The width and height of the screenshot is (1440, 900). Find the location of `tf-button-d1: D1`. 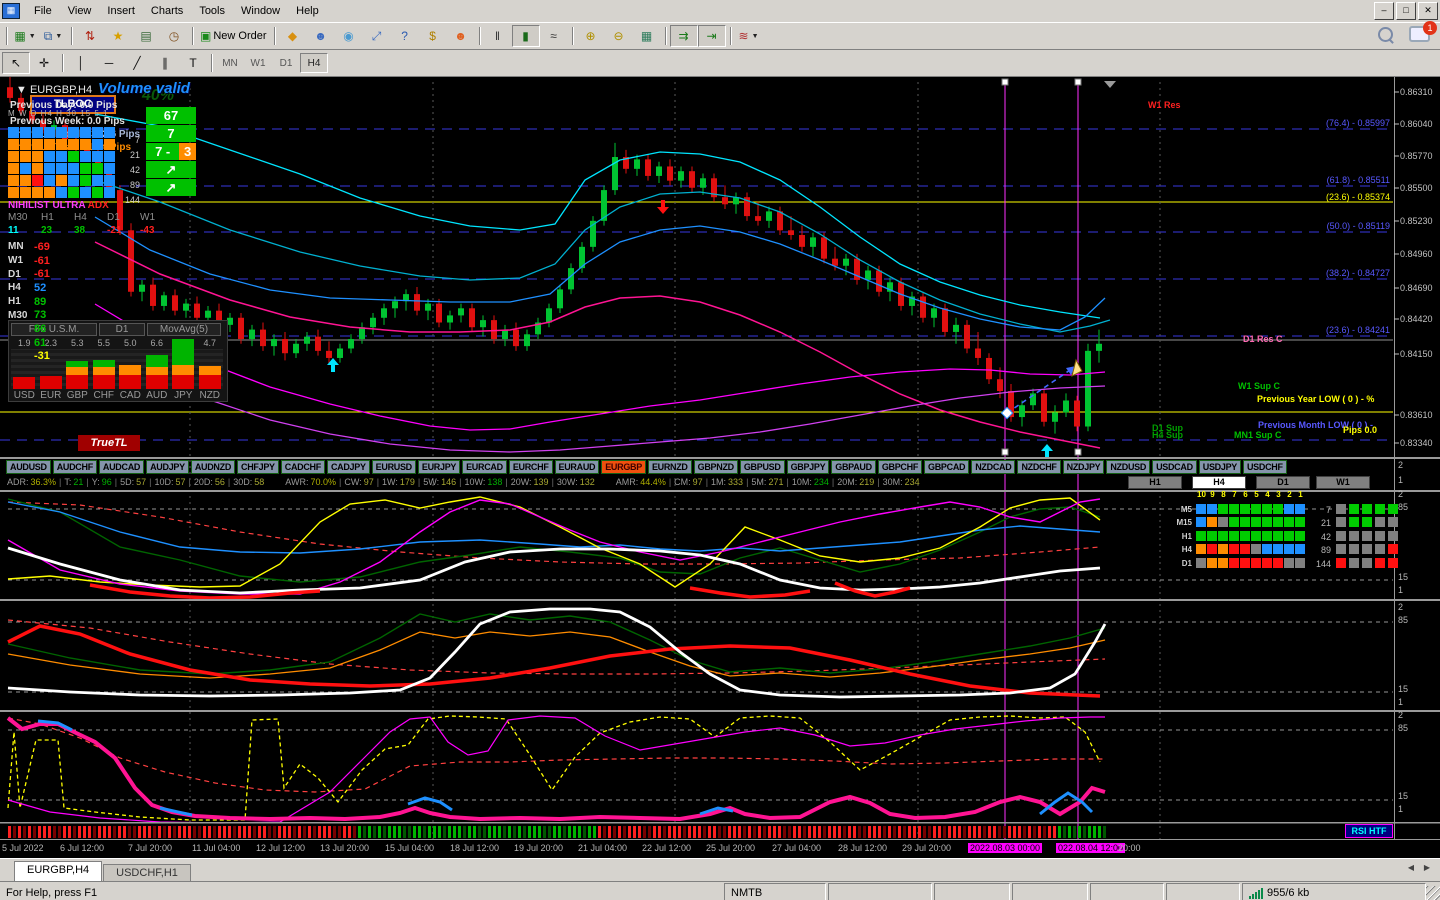

tf-button-d1: D1 is located at coordinates (286, 63).